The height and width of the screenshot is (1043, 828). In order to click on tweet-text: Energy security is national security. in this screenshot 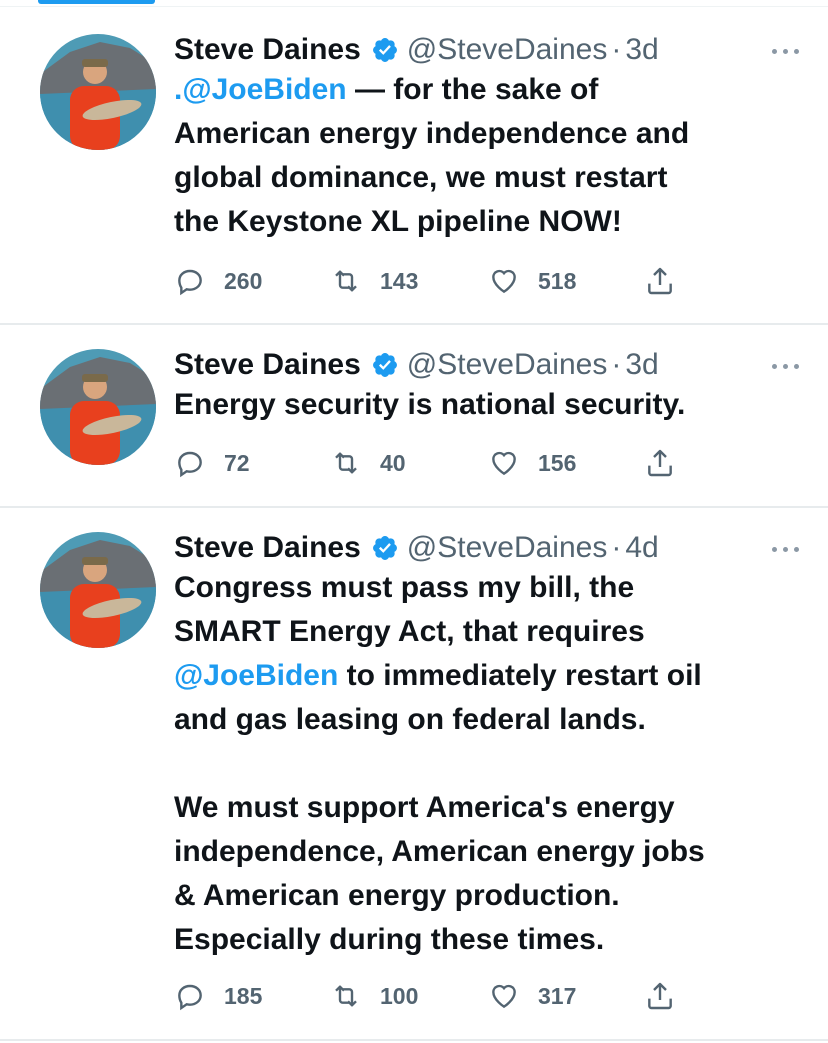, I will do `click(491, 405)`.